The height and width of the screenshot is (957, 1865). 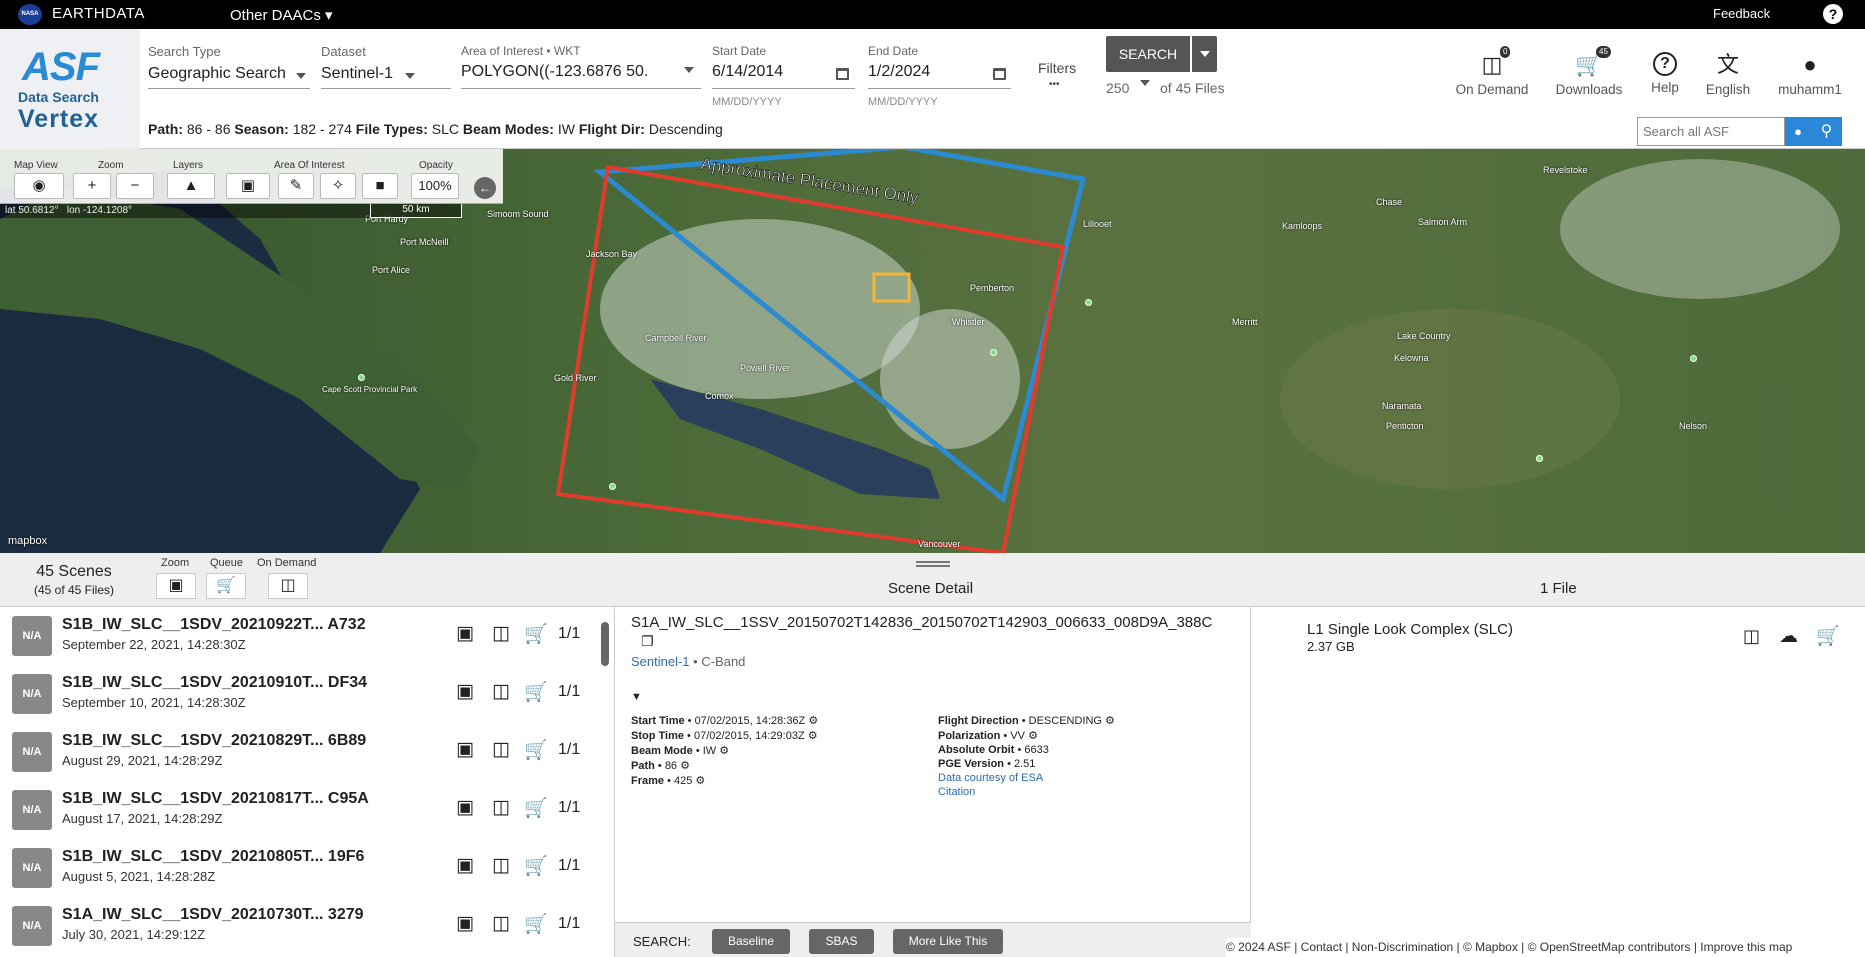 What do you see at coordinates (380, 186) in the screenshot?
I see `trash-icon: ■` at bounding box center [380, 186].